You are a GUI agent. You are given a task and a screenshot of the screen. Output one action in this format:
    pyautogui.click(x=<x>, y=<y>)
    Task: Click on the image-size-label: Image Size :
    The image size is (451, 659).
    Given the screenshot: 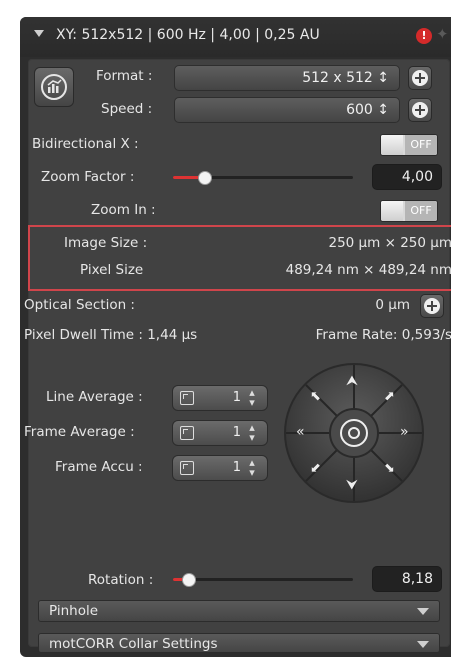 What is the action you would take?
    pyautogui.click(x=106, y=243)
    